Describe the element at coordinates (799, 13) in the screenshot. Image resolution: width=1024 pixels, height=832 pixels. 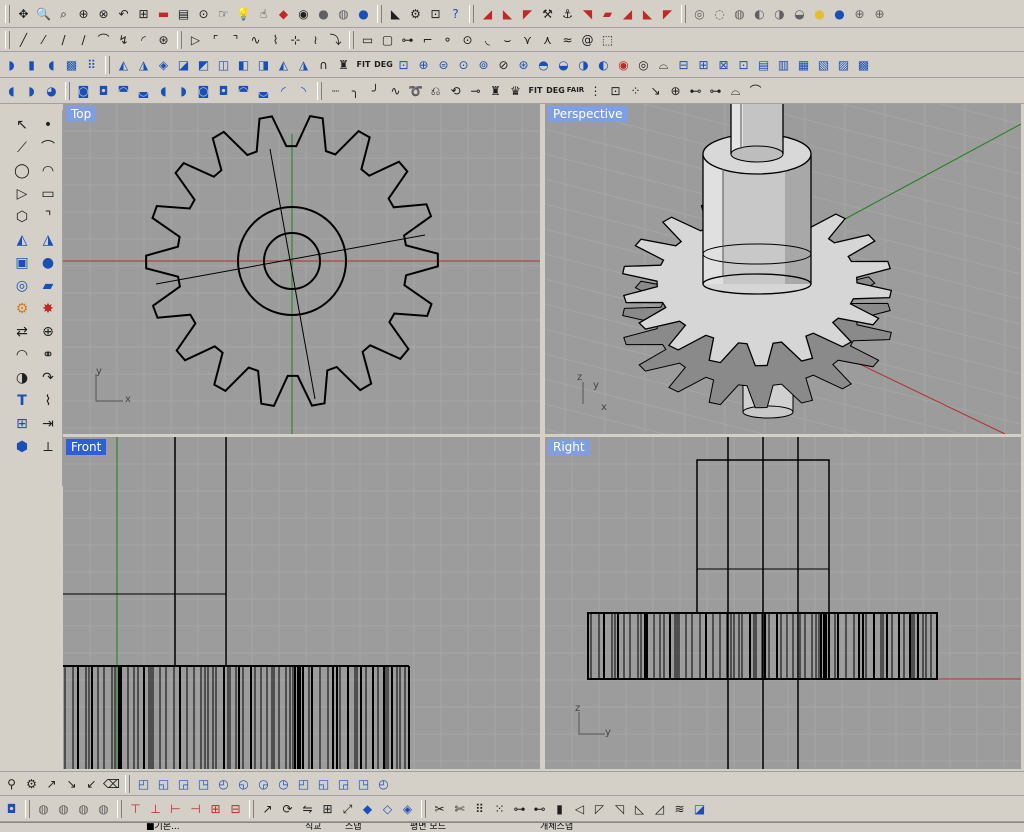
I see `render-preview-icon: ◒` at that location.